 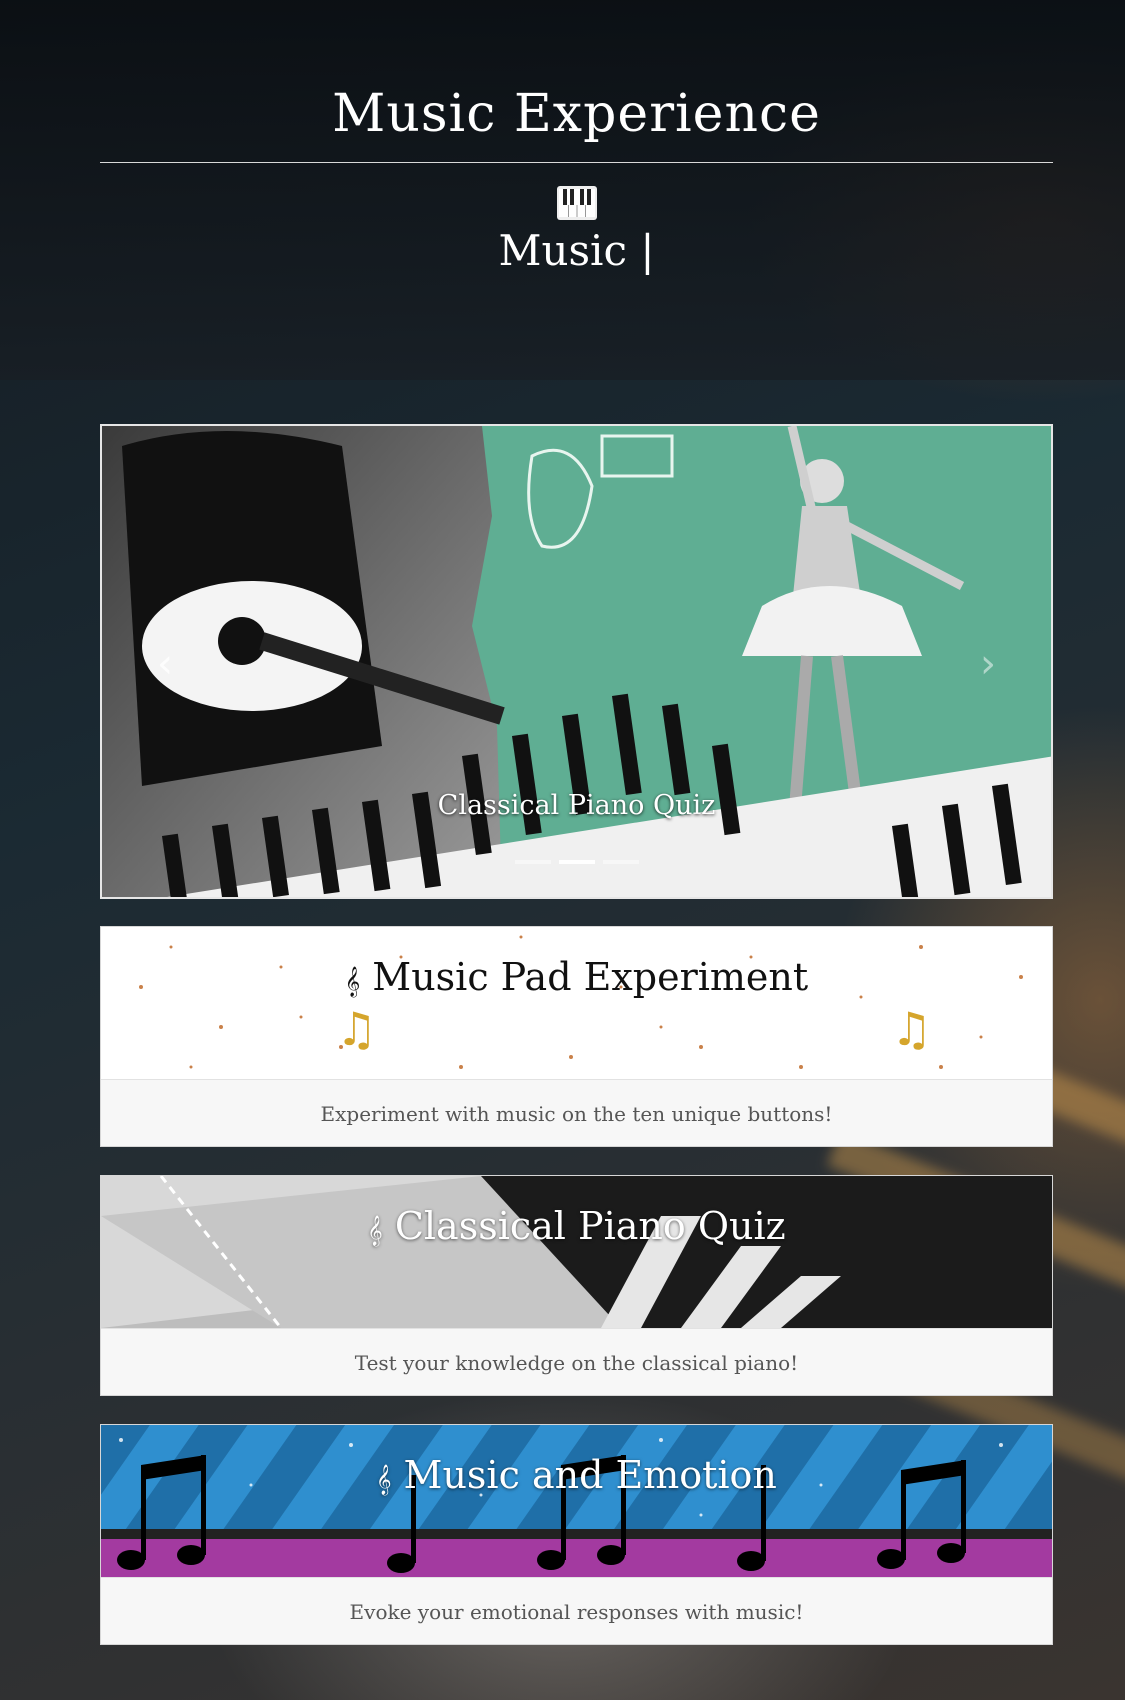 I want to click on card-banner: 𝄞 Classical Piano Quiz, so click(x=576, y=1252).